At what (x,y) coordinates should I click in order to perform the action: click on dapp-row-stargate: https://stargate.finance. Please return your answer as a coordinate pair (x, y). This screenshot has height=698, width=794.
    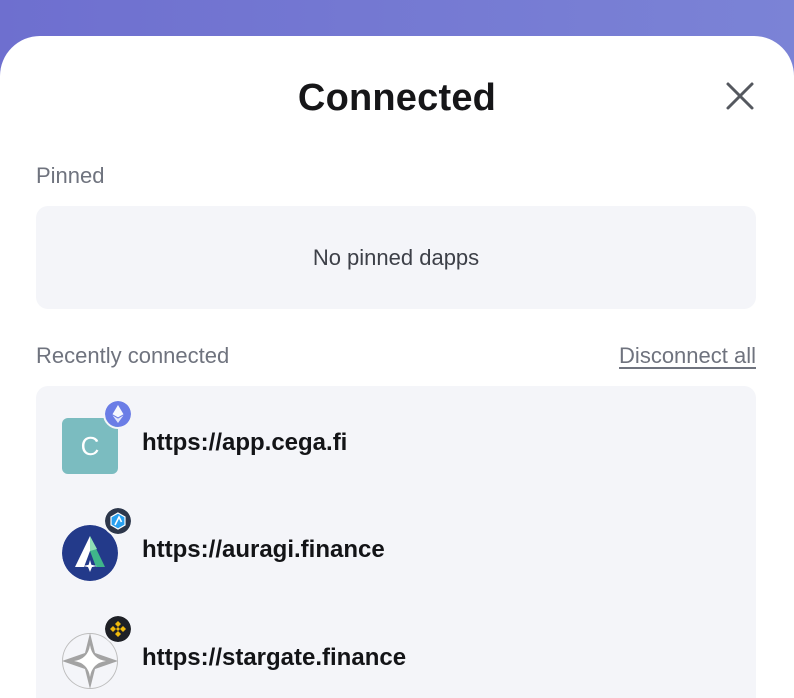
    Looking at the image, I should click on (396, 652).